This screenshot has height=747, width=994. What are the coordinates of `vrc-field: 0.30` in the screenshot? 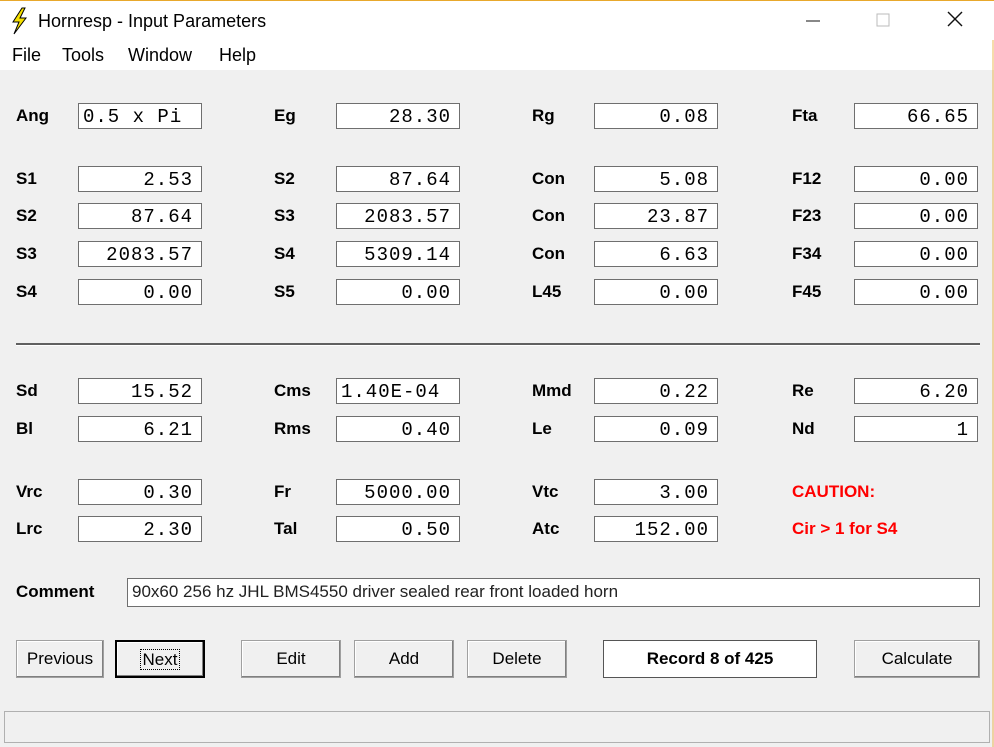 It's located at (140, 492).